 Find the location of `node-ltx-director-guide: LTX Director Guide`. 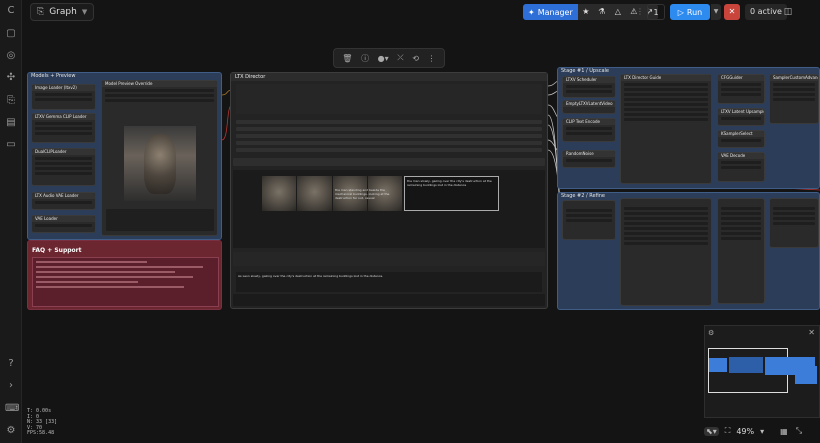

node-ltx-director-guide: LTX Director Guide is located at coordinates (666, 129).